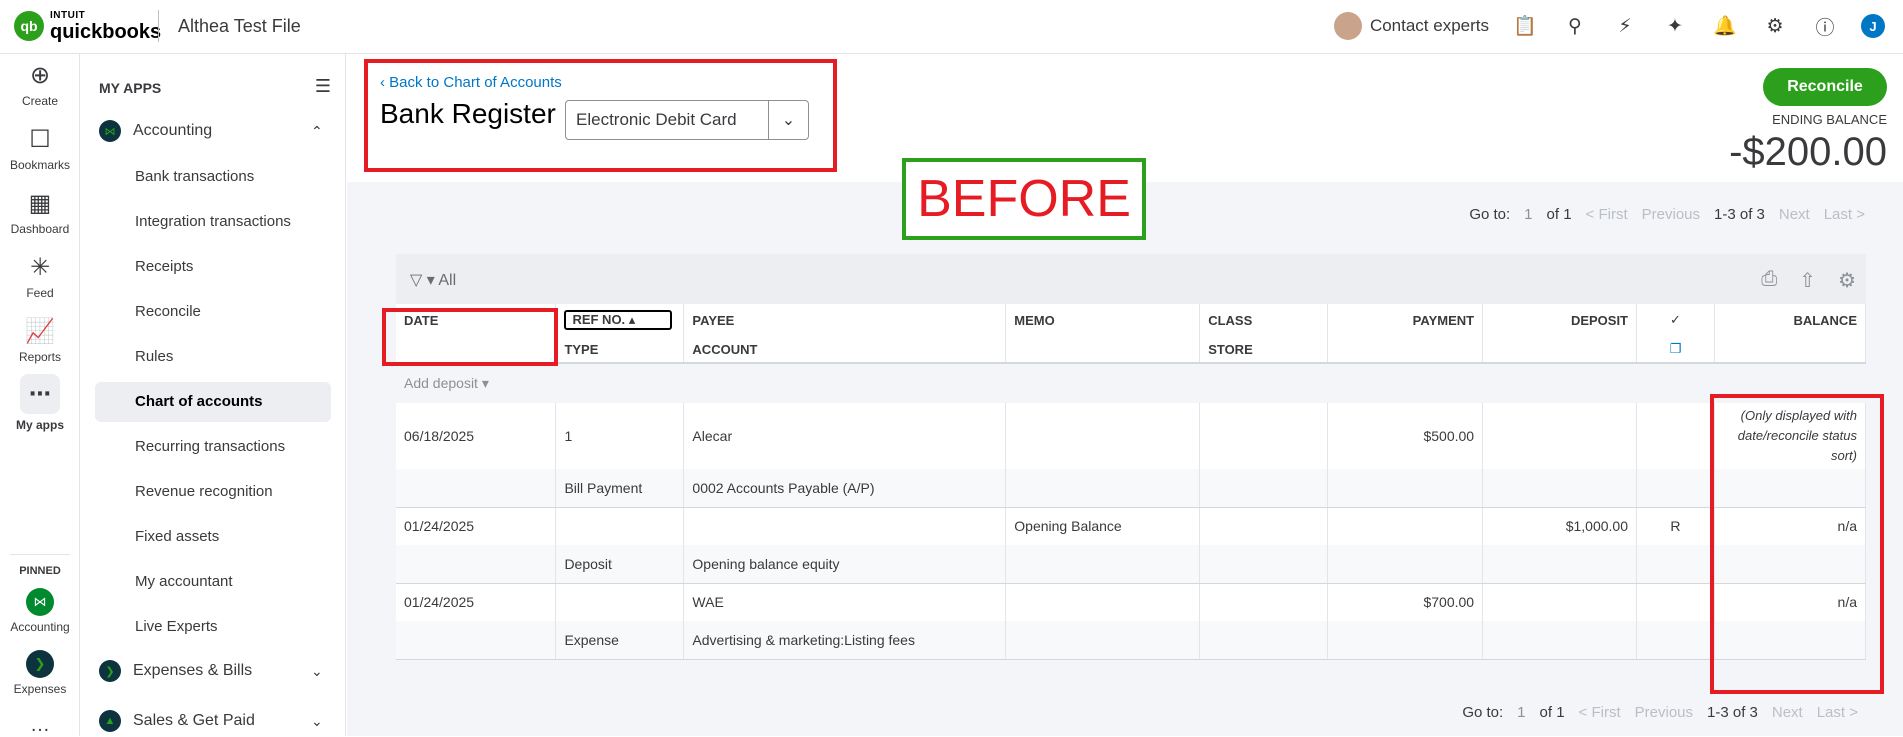  What do you see at coordinates (40, 267) in the screenshot?
I see `feed-icon: ✳` at bounding box center [40, 267].